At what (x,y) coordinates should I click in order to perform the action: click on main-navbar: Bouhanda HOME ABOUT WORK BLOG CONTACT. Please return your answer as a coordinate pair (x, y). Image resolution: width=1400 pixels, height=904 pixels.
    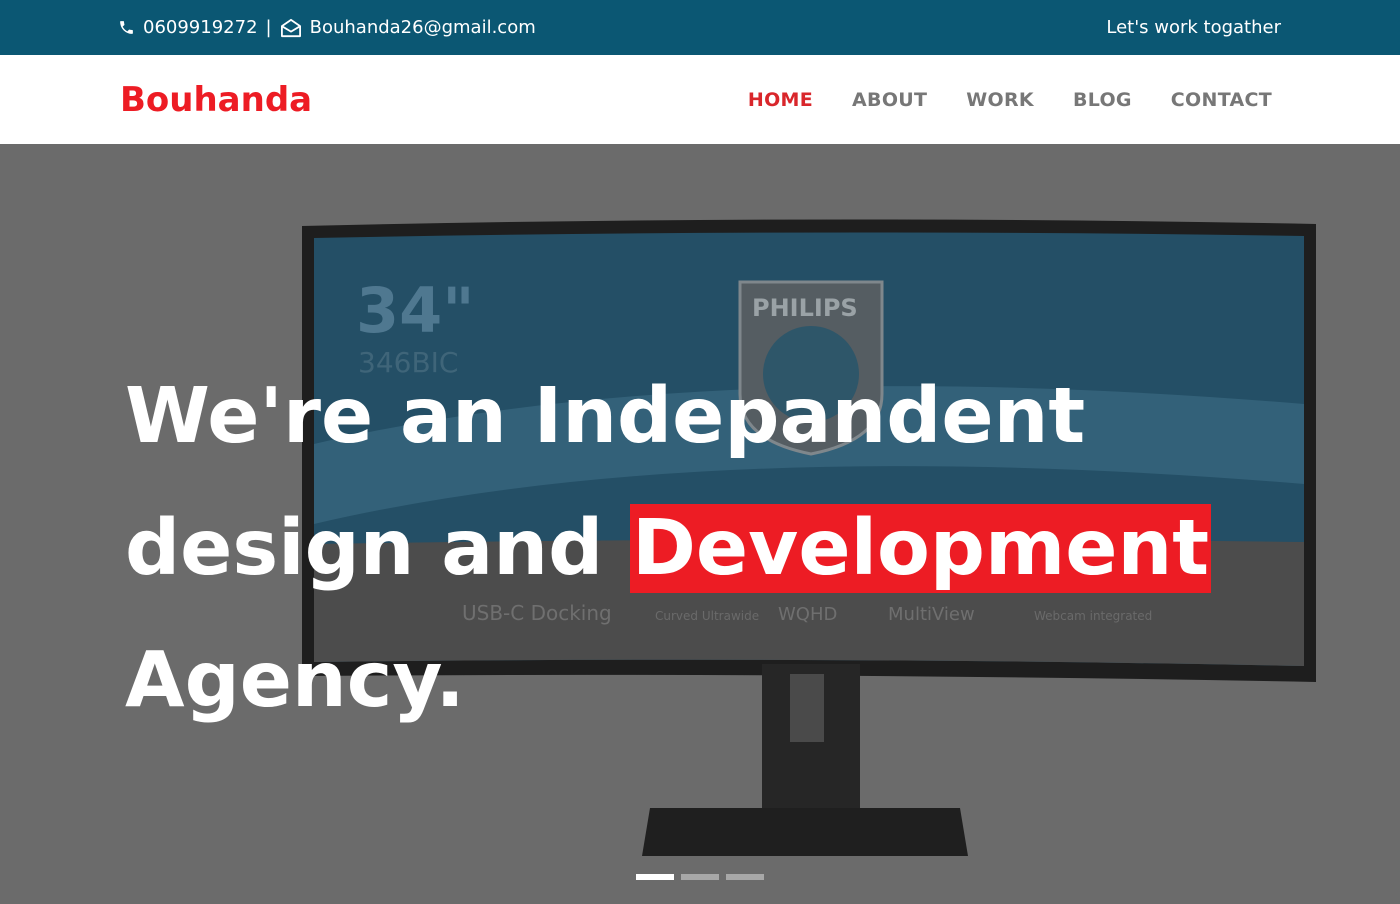
    Looking at the image, I should click on (700, 99).